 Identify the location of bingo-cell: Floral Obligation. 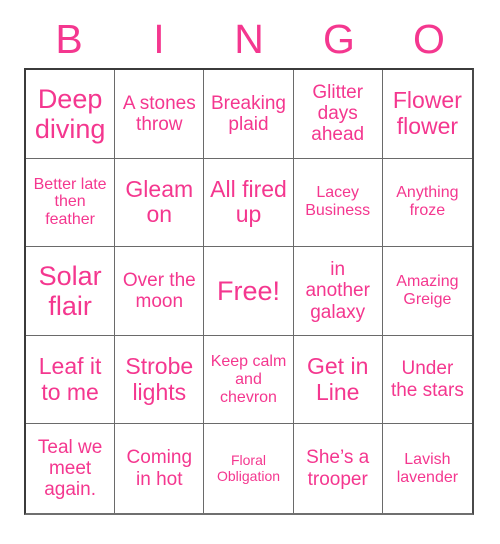
(249, 468).